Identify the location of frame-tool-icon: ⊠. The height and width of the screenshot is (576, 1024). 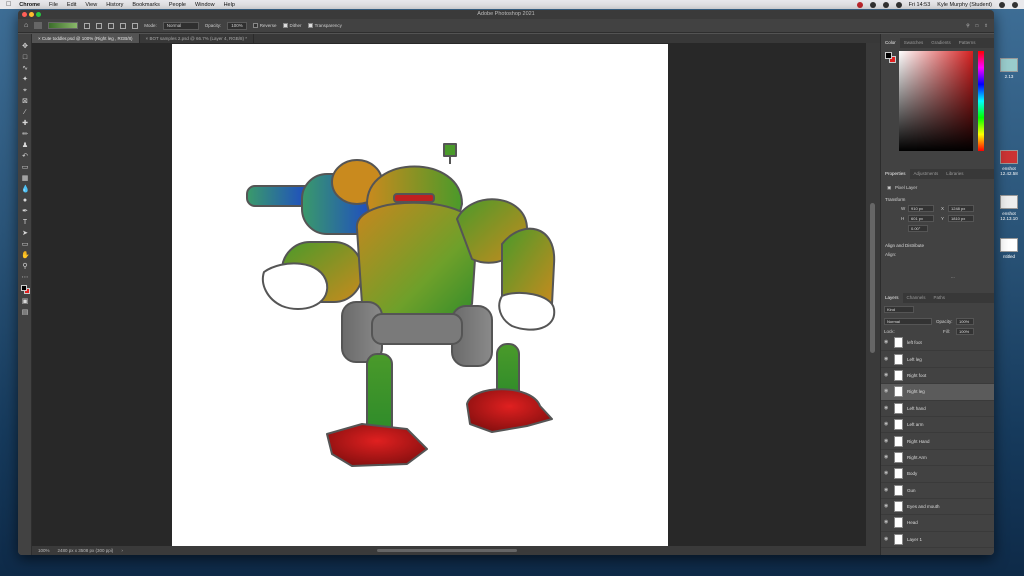
(25, 102).